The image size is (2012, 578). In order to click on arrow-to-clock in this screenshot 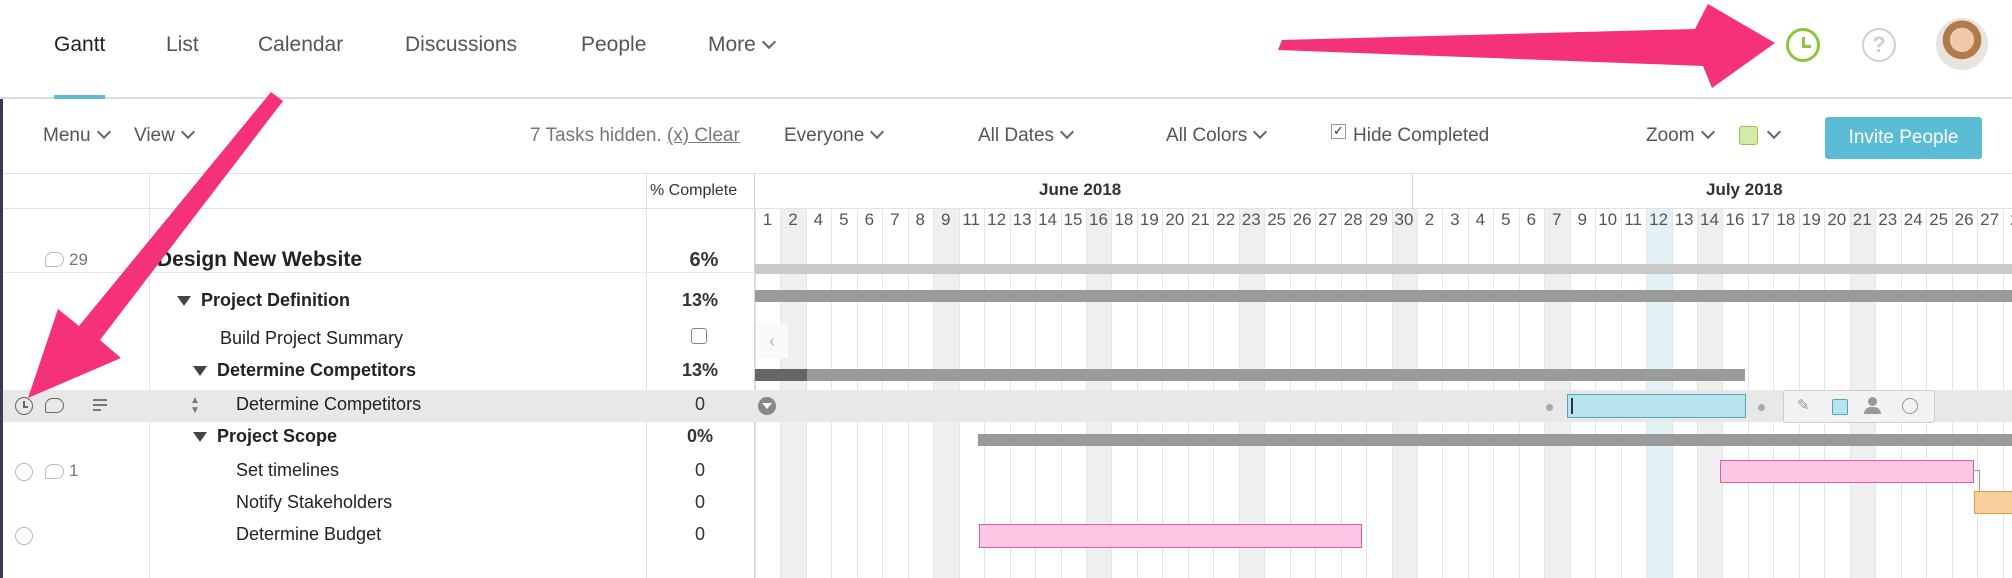, I will do `click(1526, 46)`.